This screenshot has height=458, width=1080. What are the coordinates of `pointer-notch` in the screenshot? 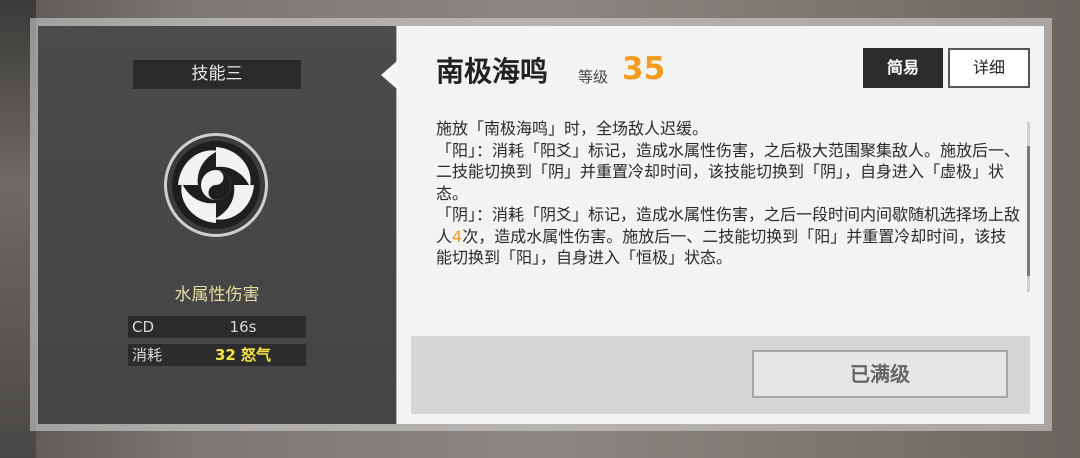 It's located at (389, 75).